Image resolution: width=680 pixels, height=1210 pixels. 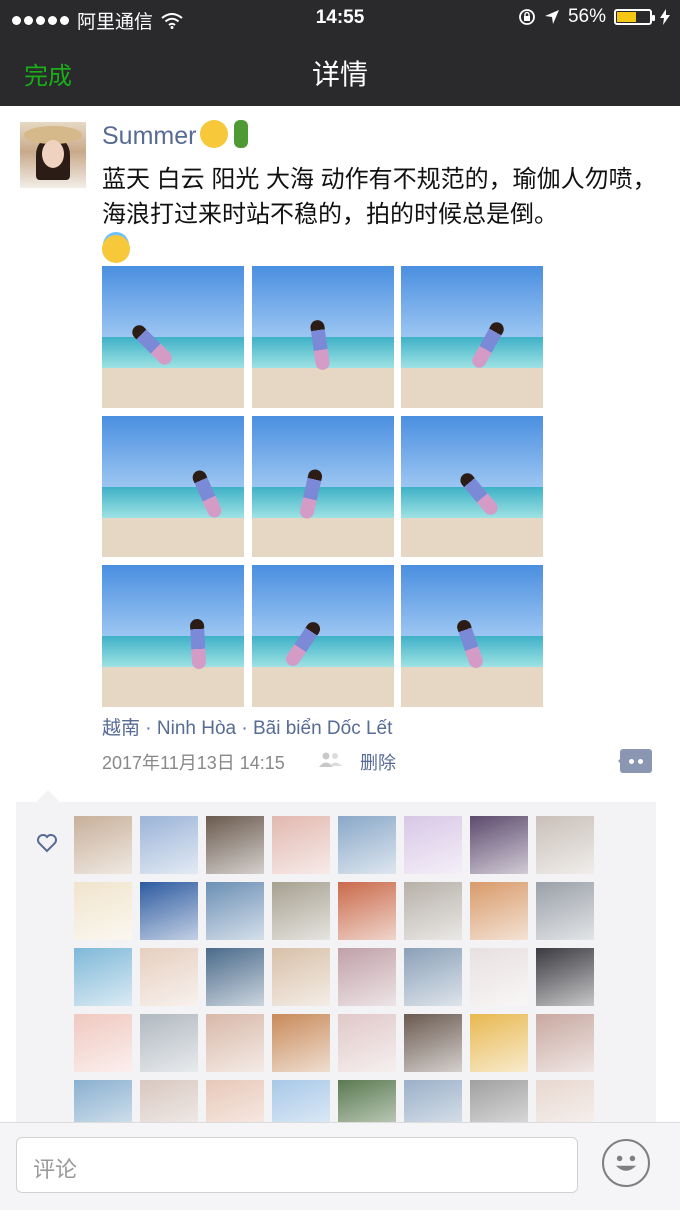 I want to click on battery-icon, so click(x=634, y=17).